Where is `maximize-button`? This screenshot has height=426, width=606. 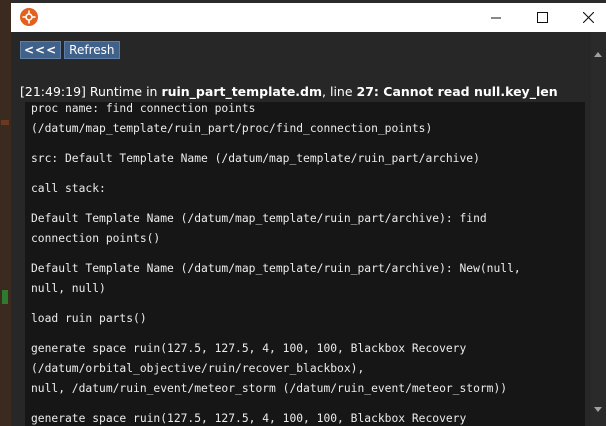
maximize-button is located at coordinates (542, 17).